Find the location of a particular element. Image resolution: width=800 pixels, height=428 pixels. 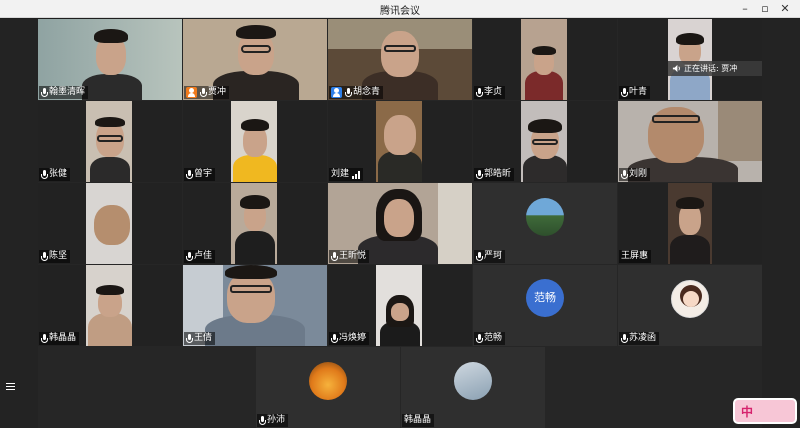

video-tile: 张健 is located at coordinates (110, 141).